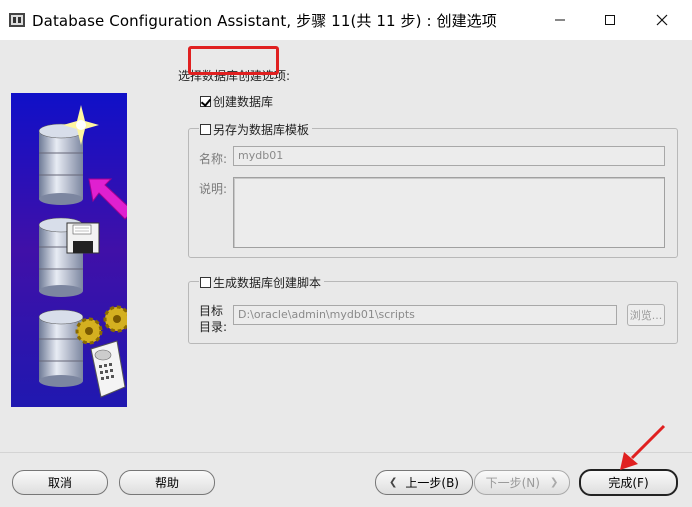 This screenshot has width=692, height=507. What do you see at coordinates (61, 164) in the screenshot?
I see `database-cylinder-icon` at bounding box center [61, 164].